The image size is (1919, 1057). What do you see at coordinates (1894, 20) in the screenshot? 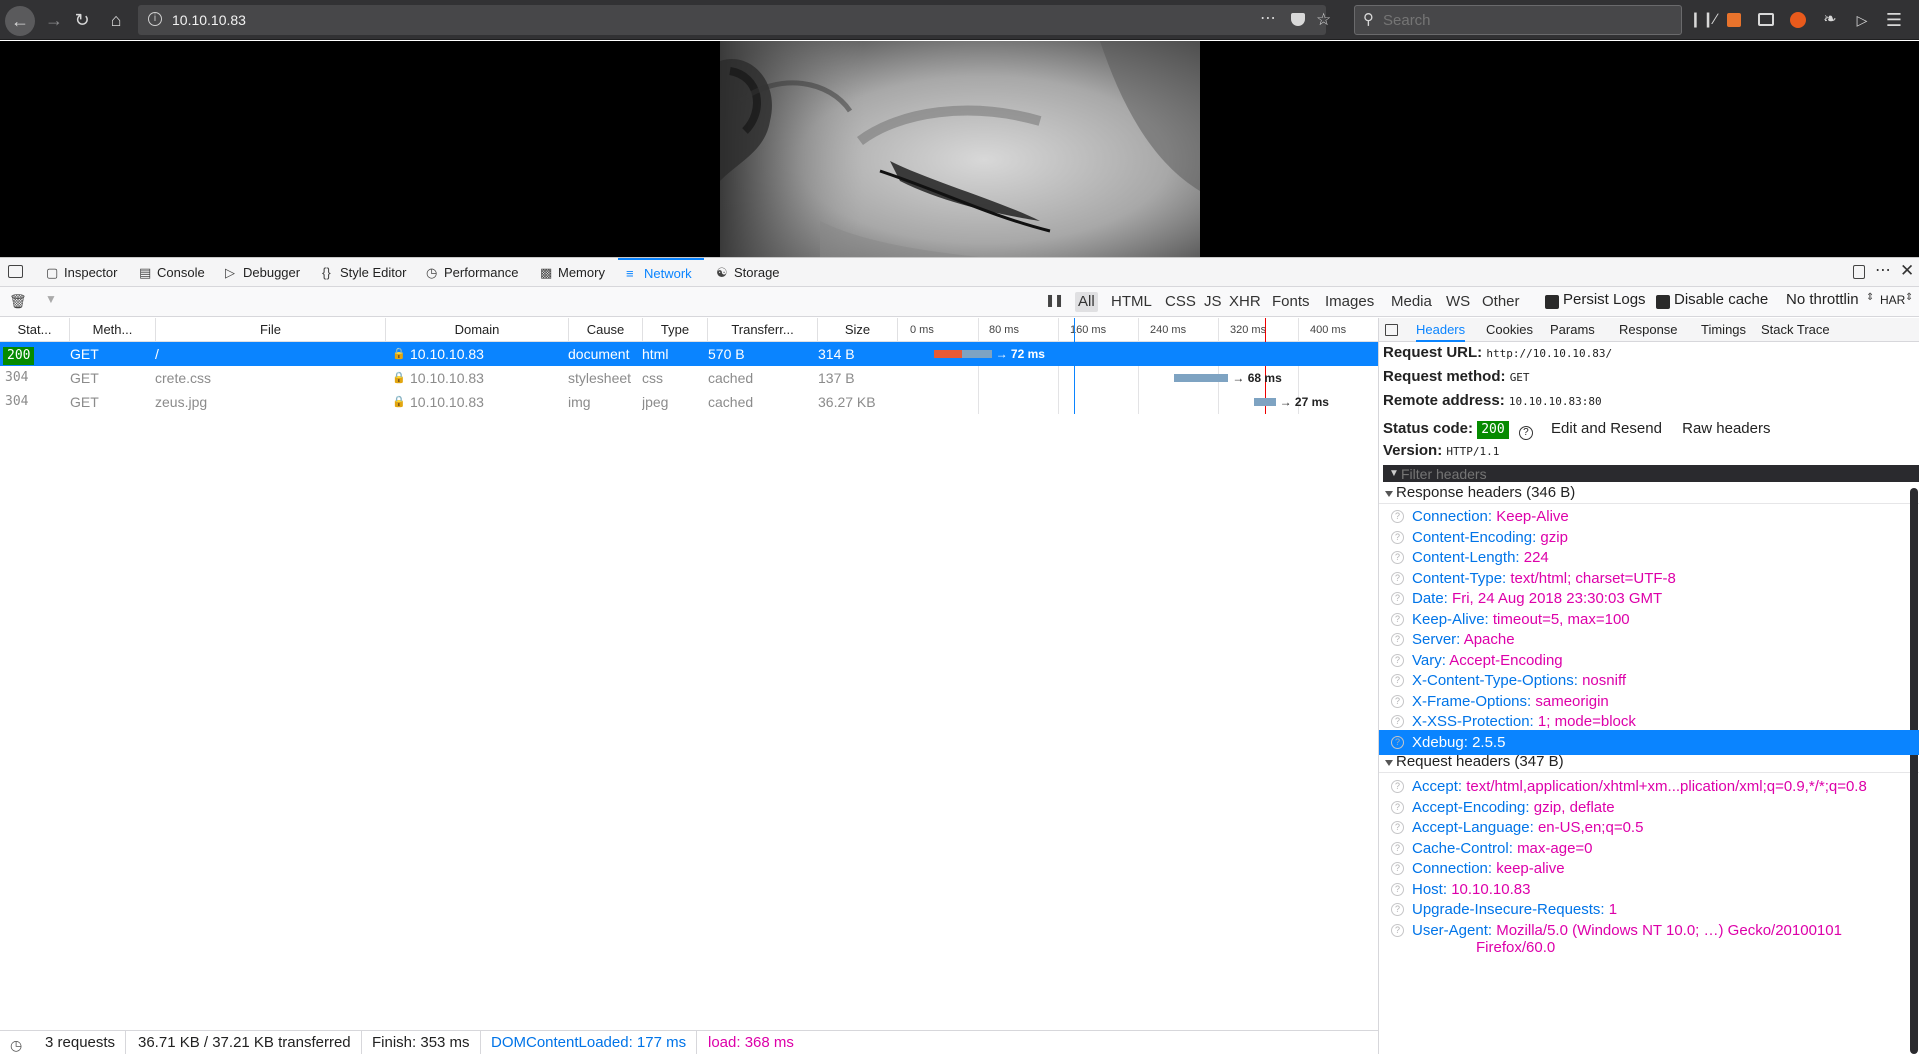
I see `menu-icon: ☰` at bounding box center [1894, 20].